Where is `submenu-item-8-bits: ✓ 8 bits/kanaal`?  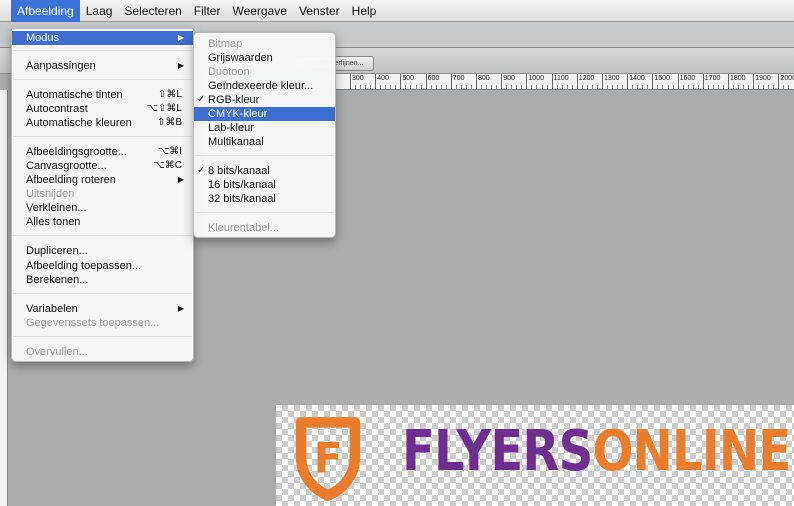 submenu-item-8-bits: ✓ 8 bits/kanaal is located at coordinates (264, 171).